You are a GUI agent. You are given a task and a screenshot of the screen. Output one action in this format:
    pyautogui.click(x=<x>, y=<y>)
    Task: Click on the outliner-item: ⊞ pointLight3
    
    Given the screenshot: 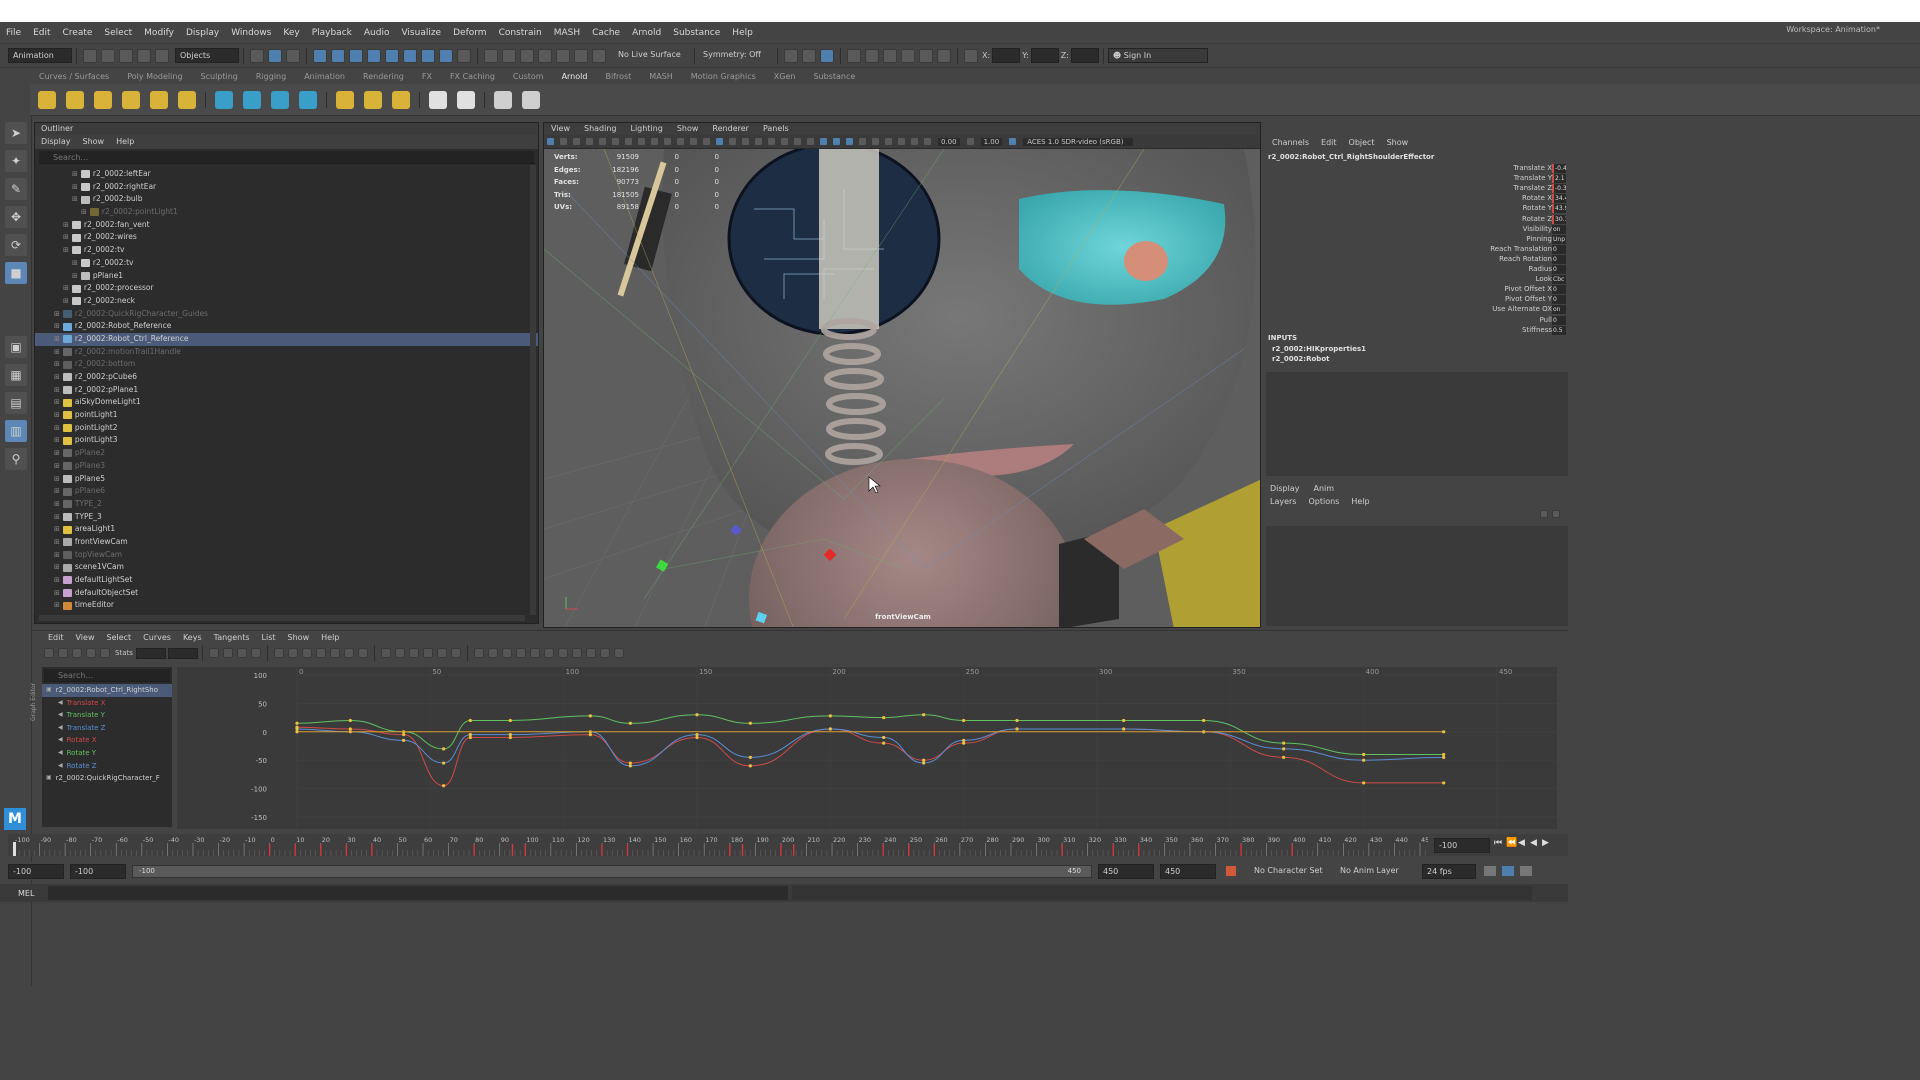 What is the action you would take?
    pyautogui.click(x=286, y=440)
    